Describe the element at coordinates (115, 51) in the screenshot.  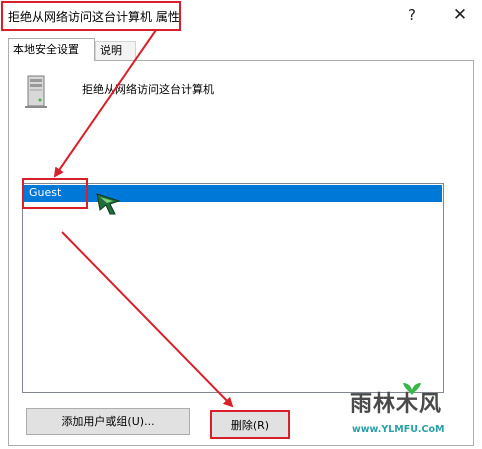
I see `tab-explain: 说明` at that location.